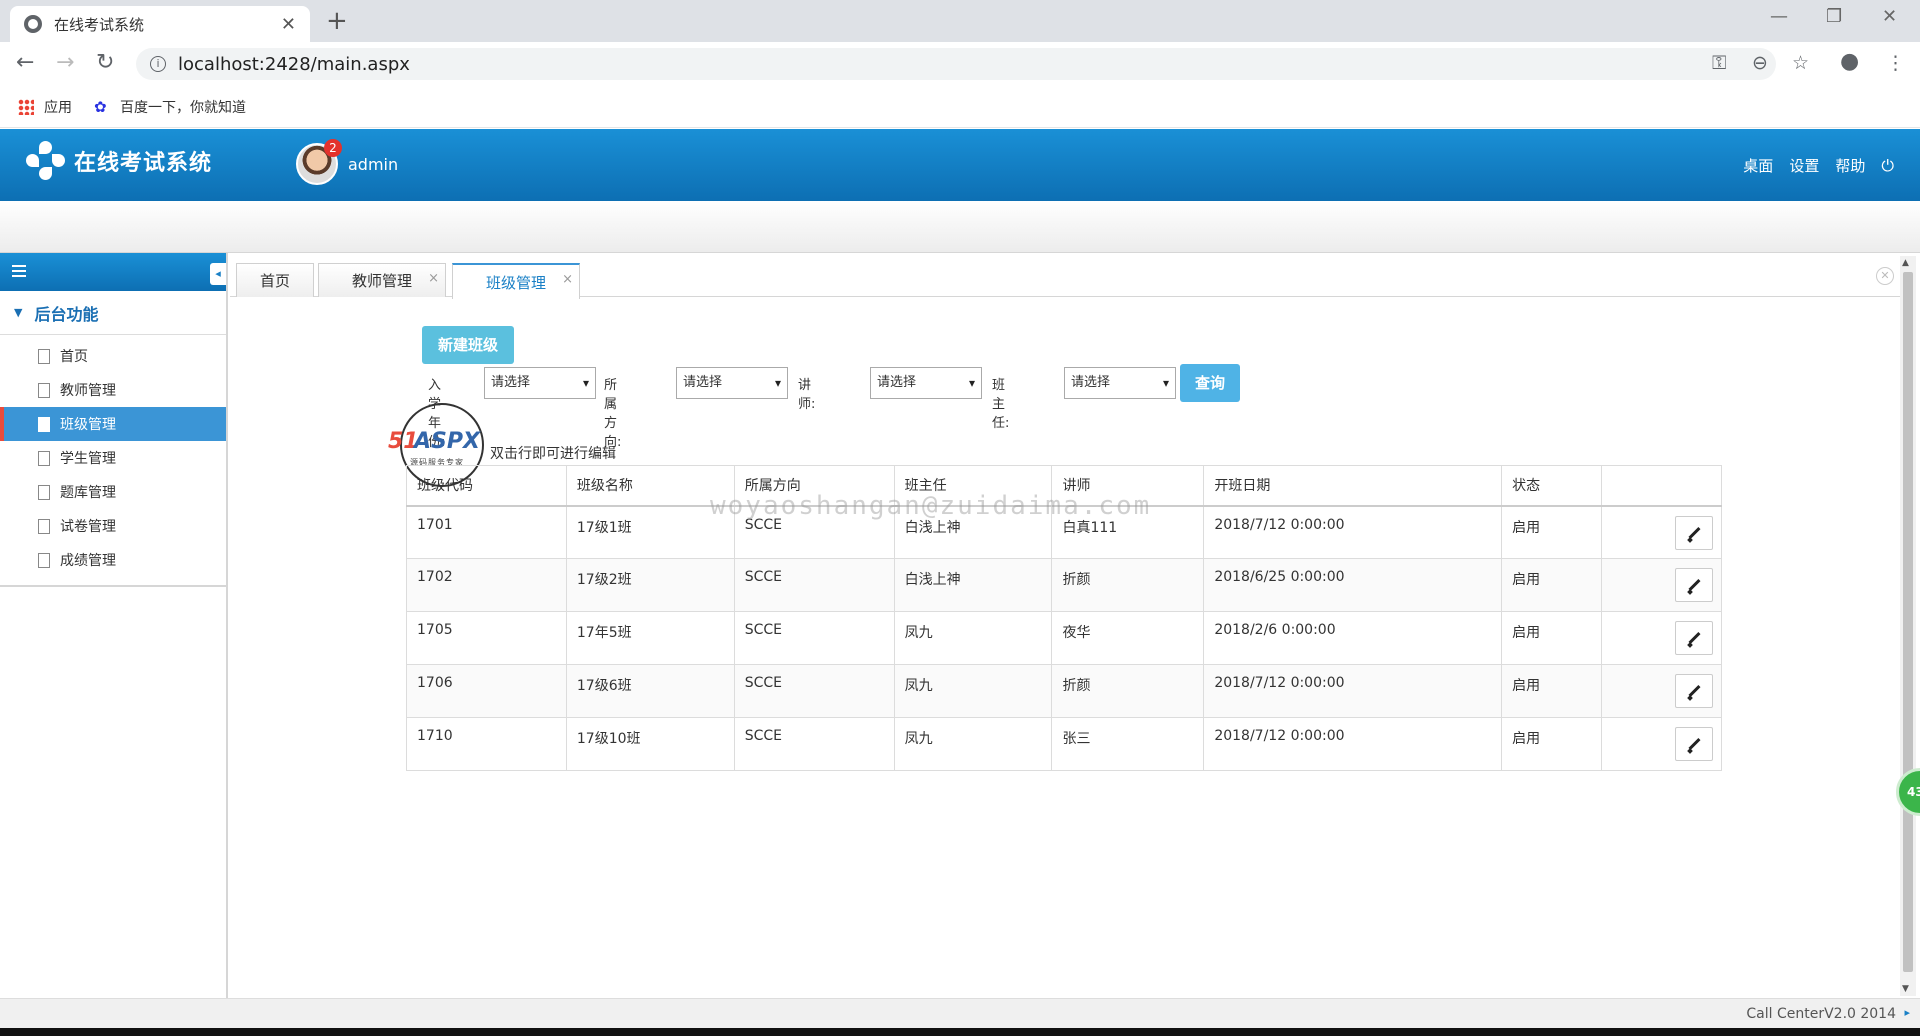 The height and width of the screenshot is (1036, 1920). Describe the element at coordinates (926, 383) in the screenshot. I see `lecturer-select: 请选择` at that location.